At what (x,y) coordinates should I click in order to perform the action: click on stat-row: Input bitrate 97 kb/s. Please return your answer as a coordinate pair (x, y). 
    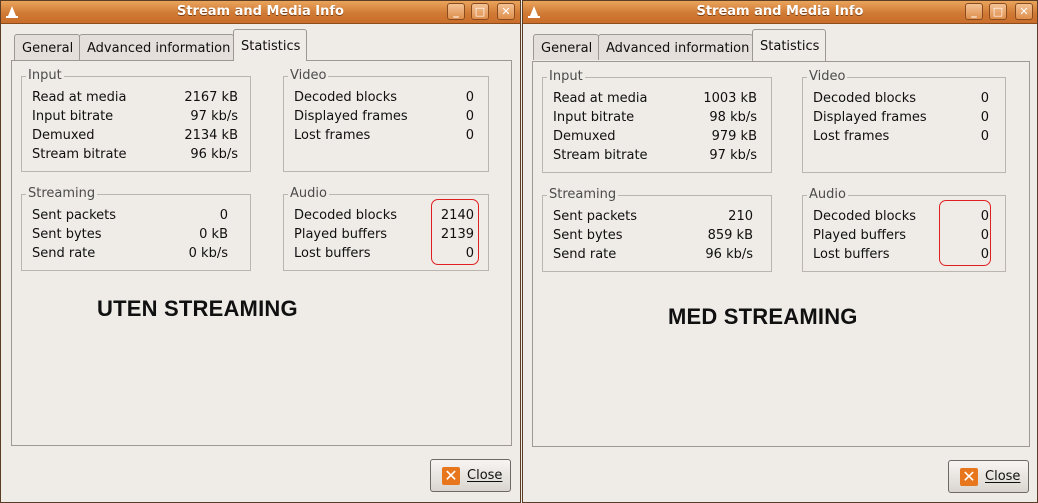
    Looking at the image, I should click on (135, 118).